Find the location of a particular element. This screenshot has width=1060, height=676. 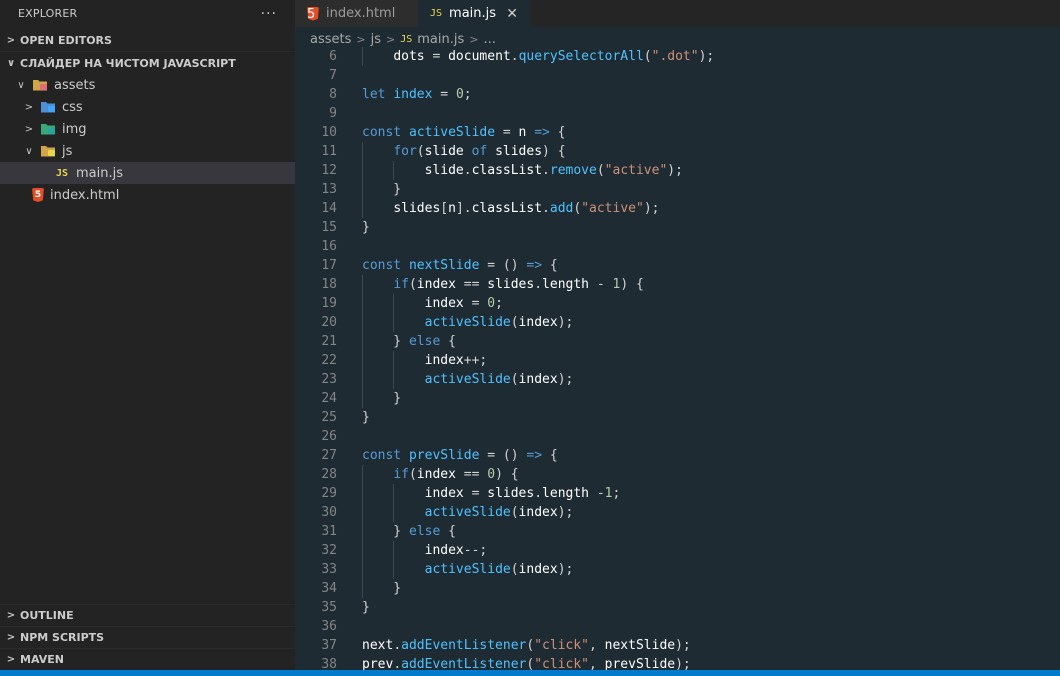

code-text: index = 0; is located at coordinates (463, 303).